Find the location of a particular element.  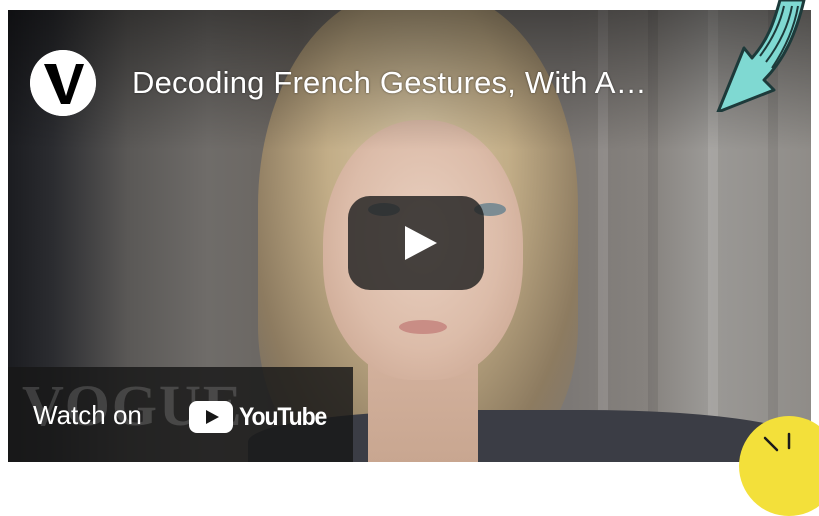

youtube-logo-icon is located at coordinates (211, 417).